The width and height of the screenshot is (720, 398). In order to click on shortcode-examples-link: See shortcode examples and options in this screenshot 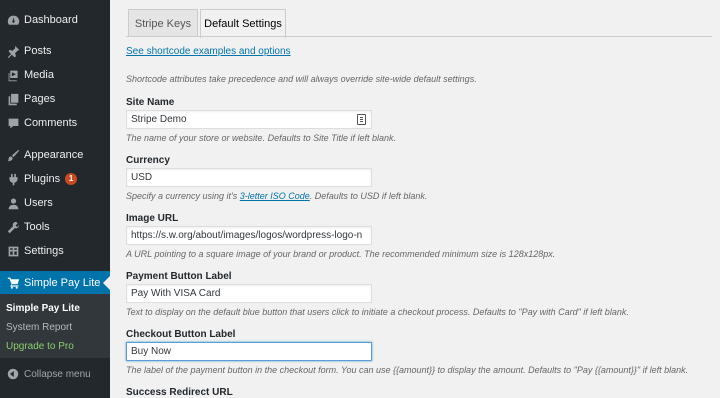, I will do `click(208, 51)`.